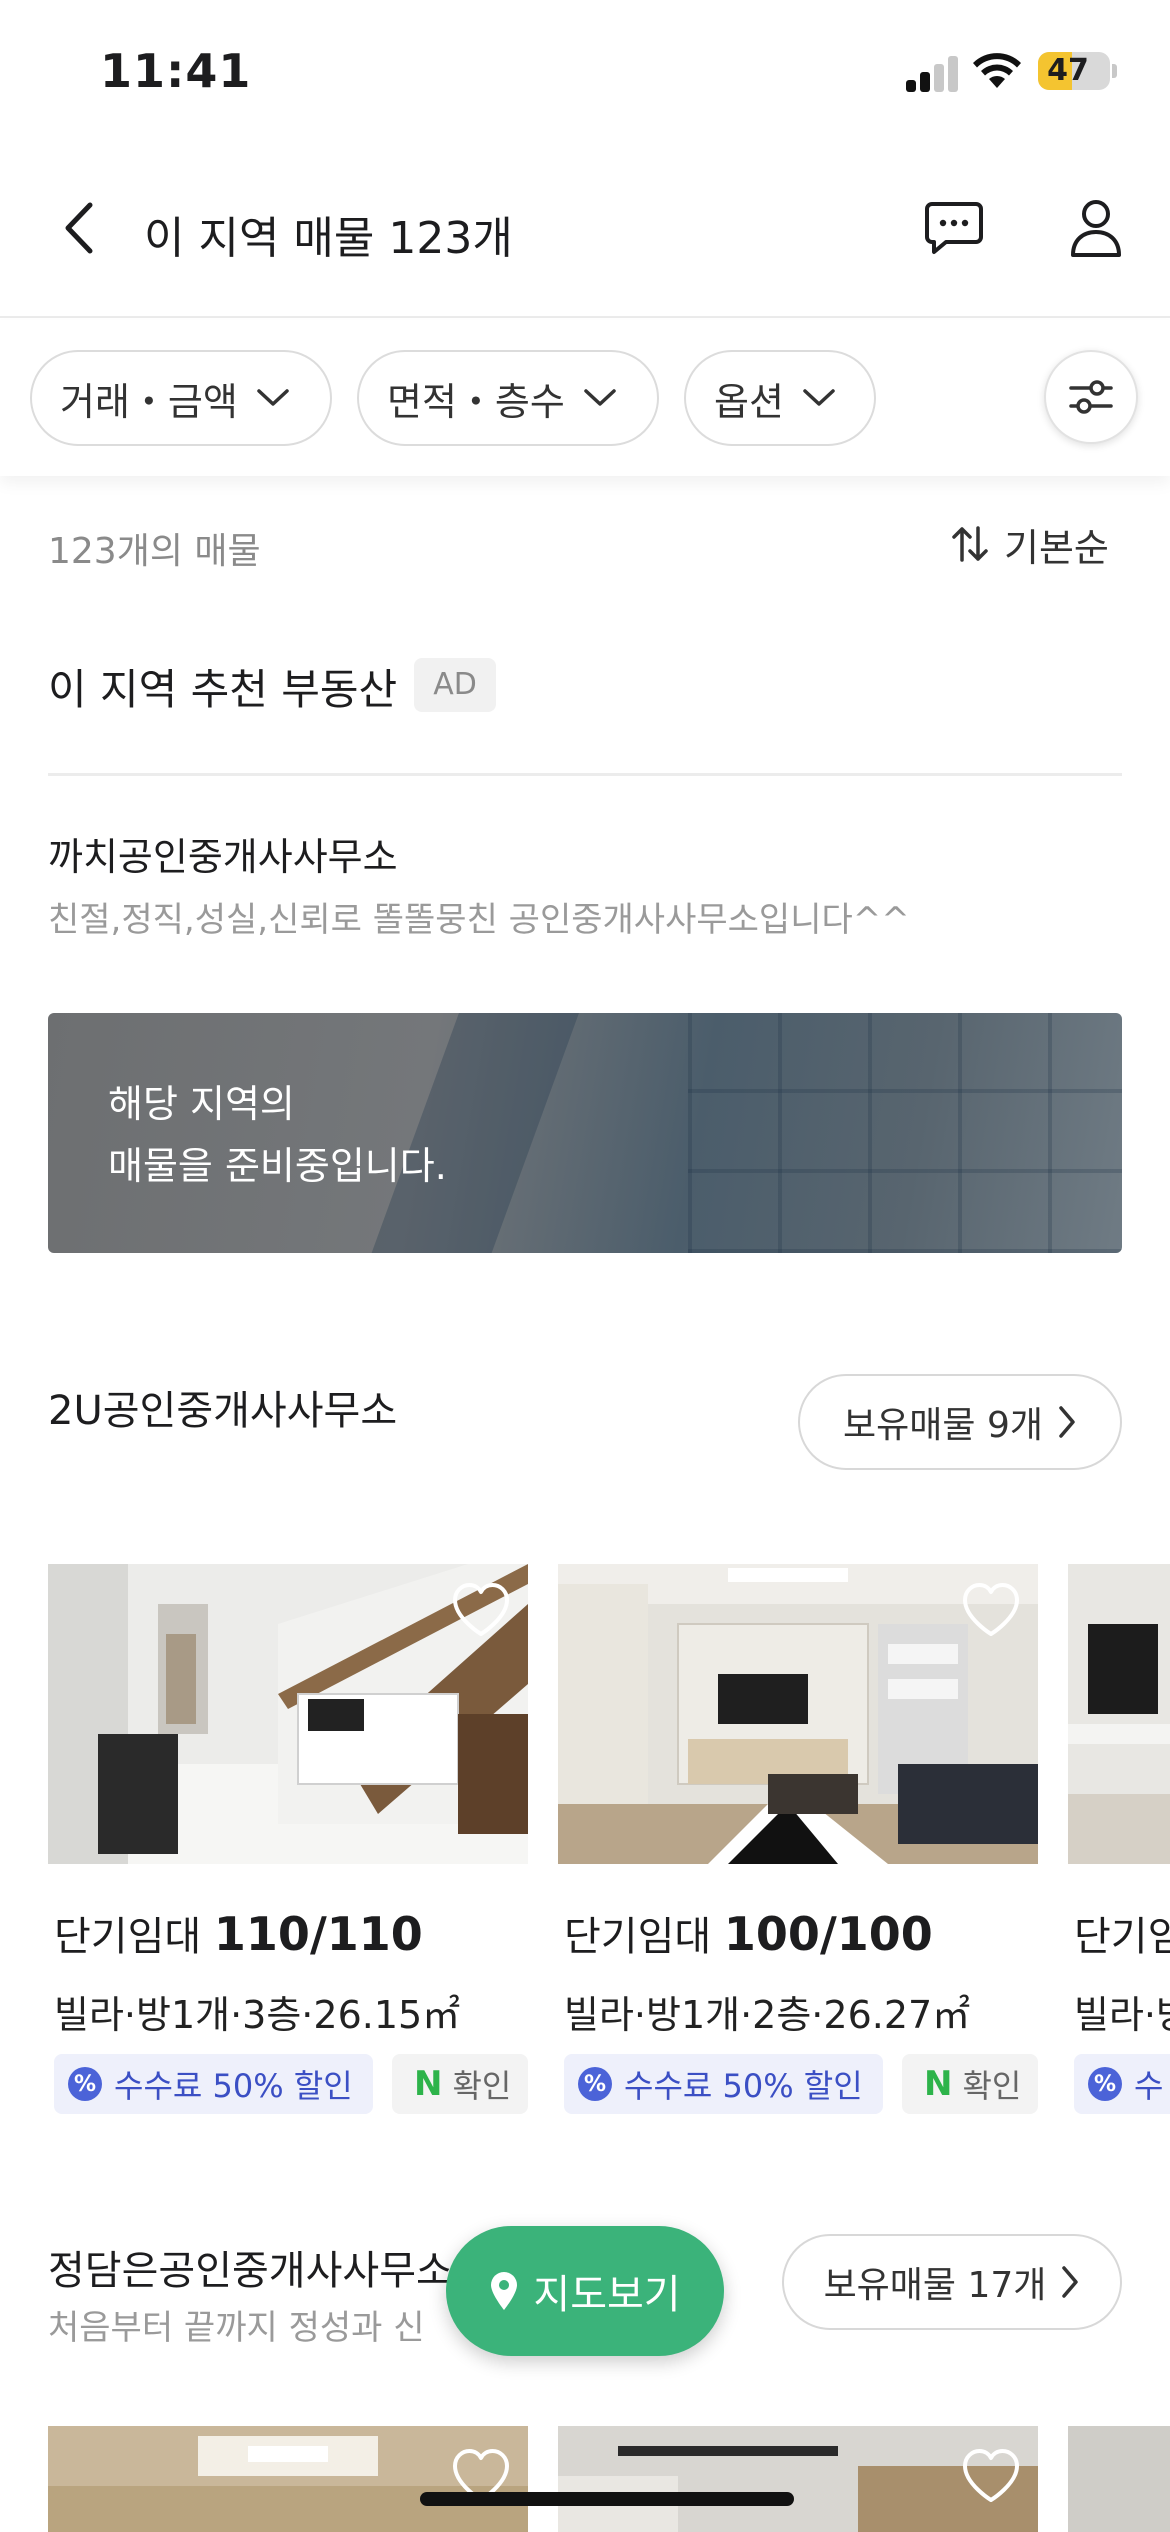  What do you see at coordinates (149, 401) in the screenshot?
I see `filter-chip-label: 거래・금액` at bounding box center [149, 401].